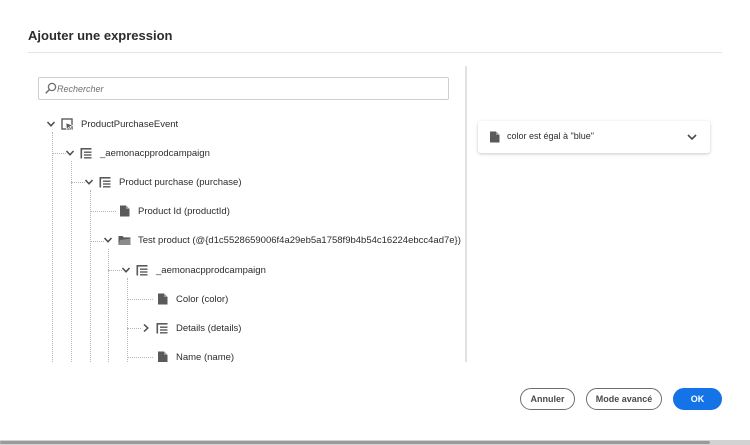  What do you see at coordinates (550, 136) in the screenshot?
I see `condition-text: color est égal à "blue"` at bounding box center [550, 136].